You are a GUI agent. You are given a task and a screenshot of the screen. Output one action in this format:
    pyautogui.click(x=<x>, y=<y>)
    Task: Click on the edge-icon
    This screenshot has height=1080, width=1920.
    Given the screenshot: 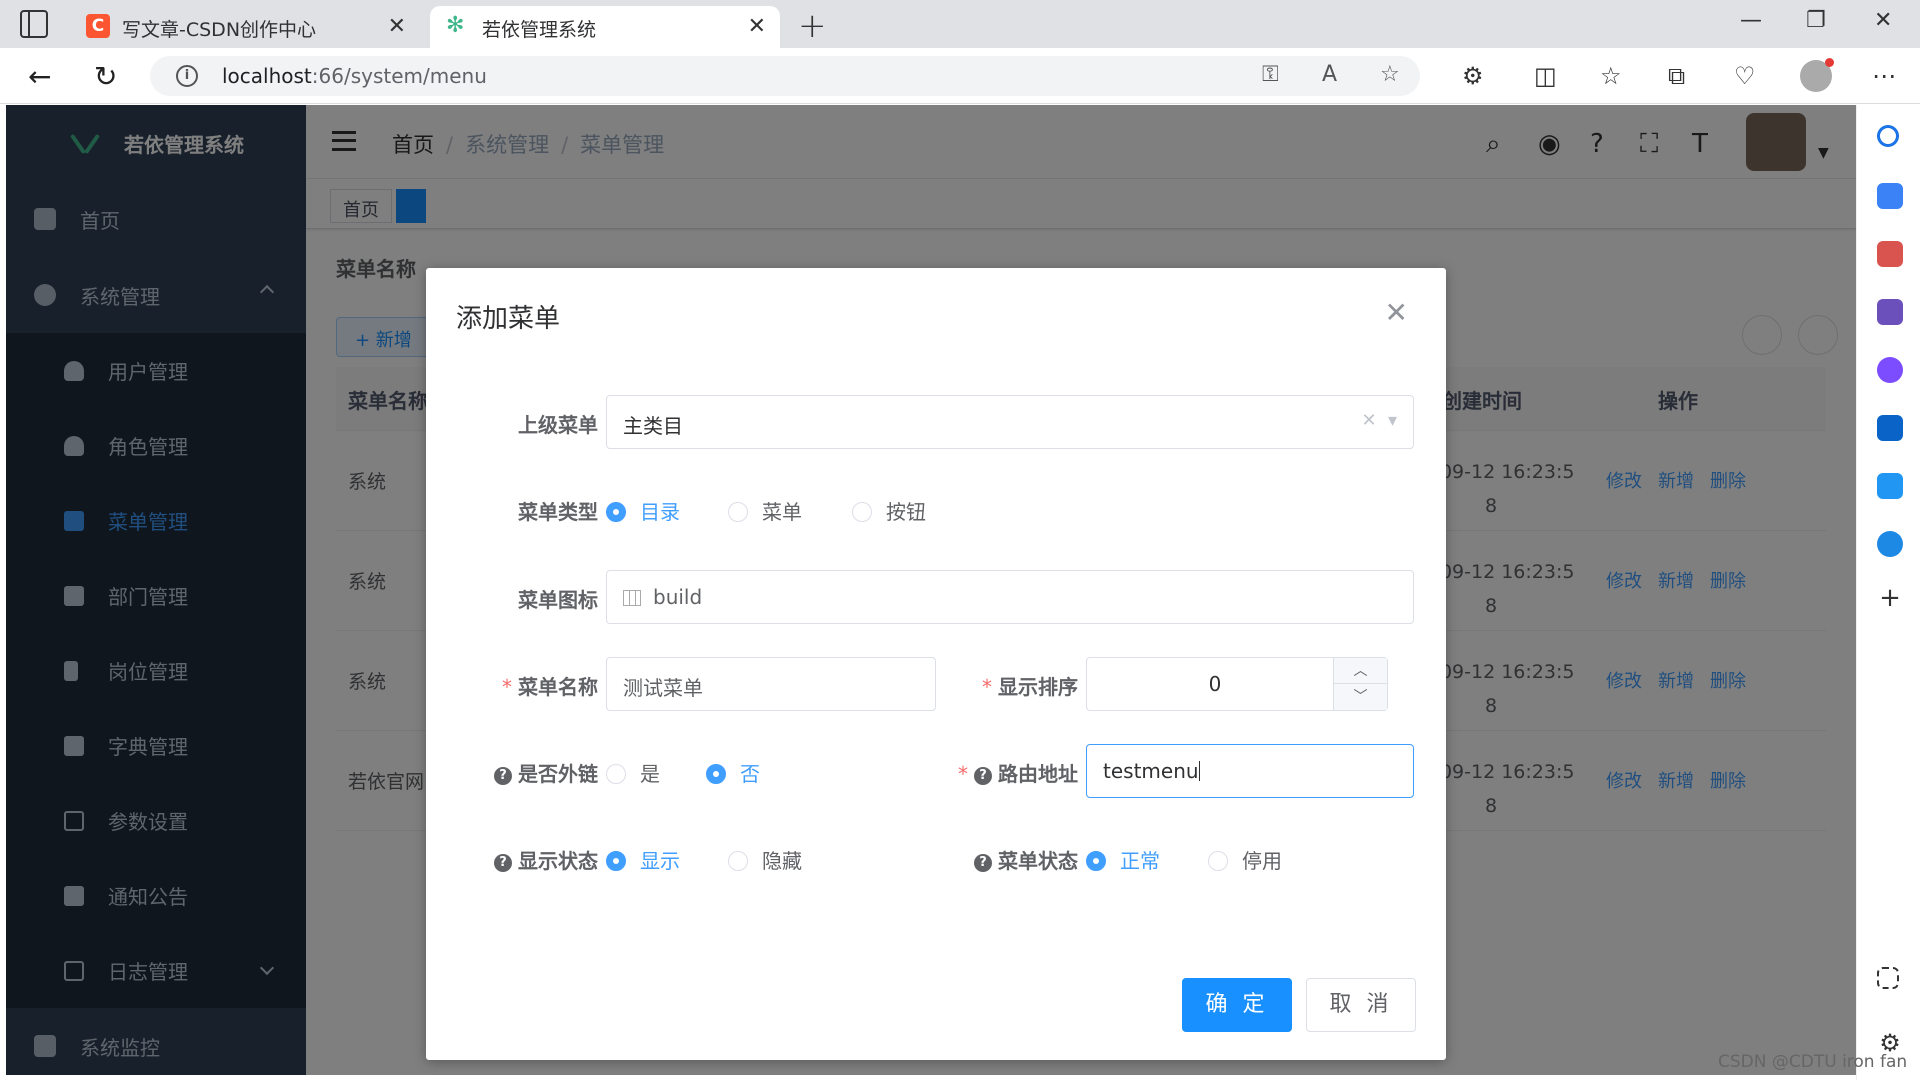 What is the action you would take?
    pyautogui.click(x=1890, y=544)
    